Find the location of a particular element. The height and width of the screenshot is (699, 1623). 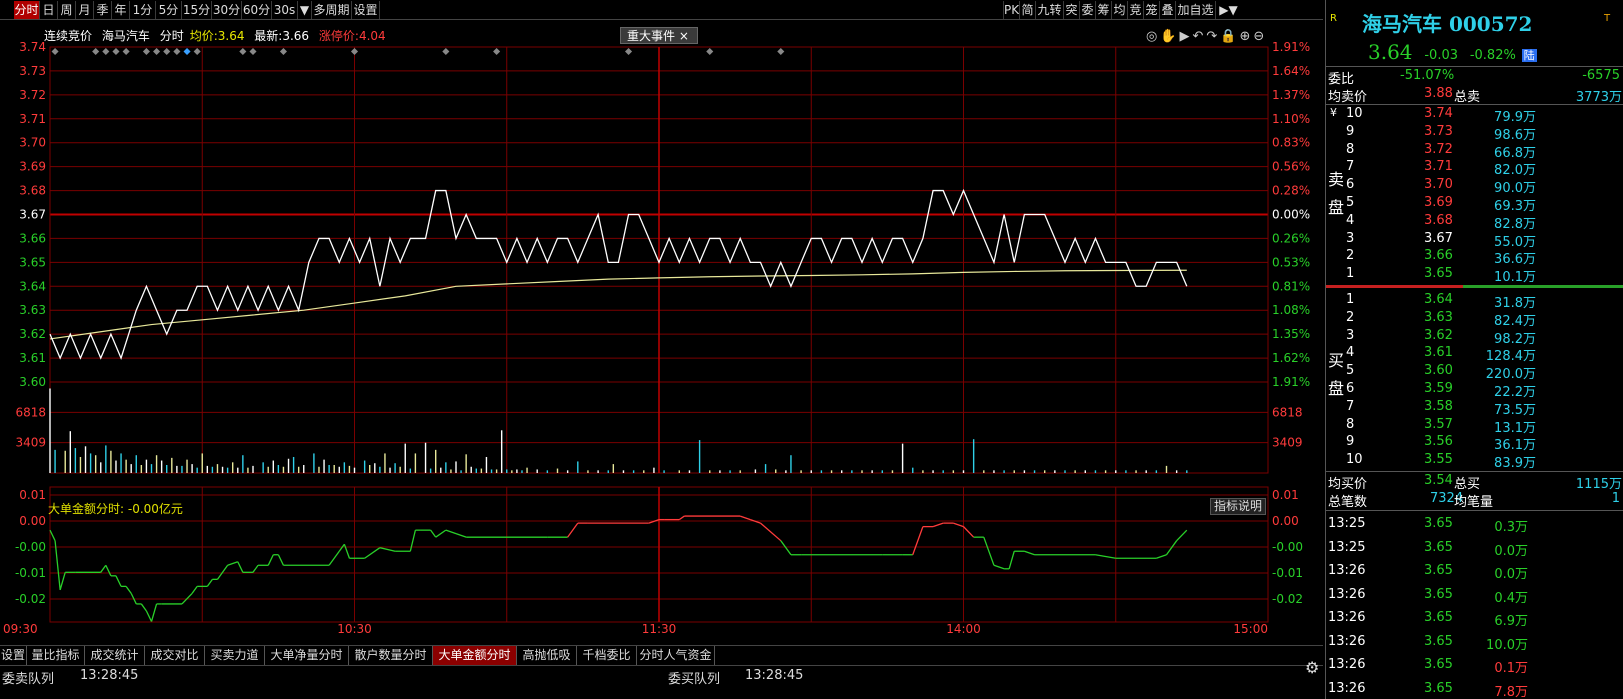

indicator-help-button: 指标说明 is located at coordinates (1238, 506).